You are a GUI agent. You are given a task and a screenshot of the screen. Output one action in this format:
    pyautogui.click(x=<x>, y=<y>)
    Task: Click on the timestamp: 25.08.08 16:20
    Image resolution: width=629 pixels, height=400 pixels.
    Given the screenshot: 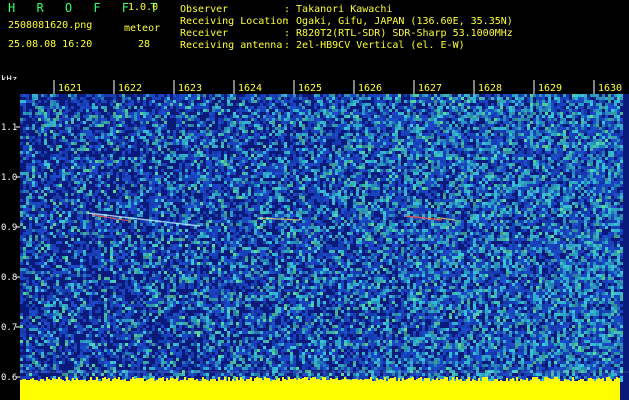 What is the action you would take?
    pyautogui.click(x=50, y=44)
    